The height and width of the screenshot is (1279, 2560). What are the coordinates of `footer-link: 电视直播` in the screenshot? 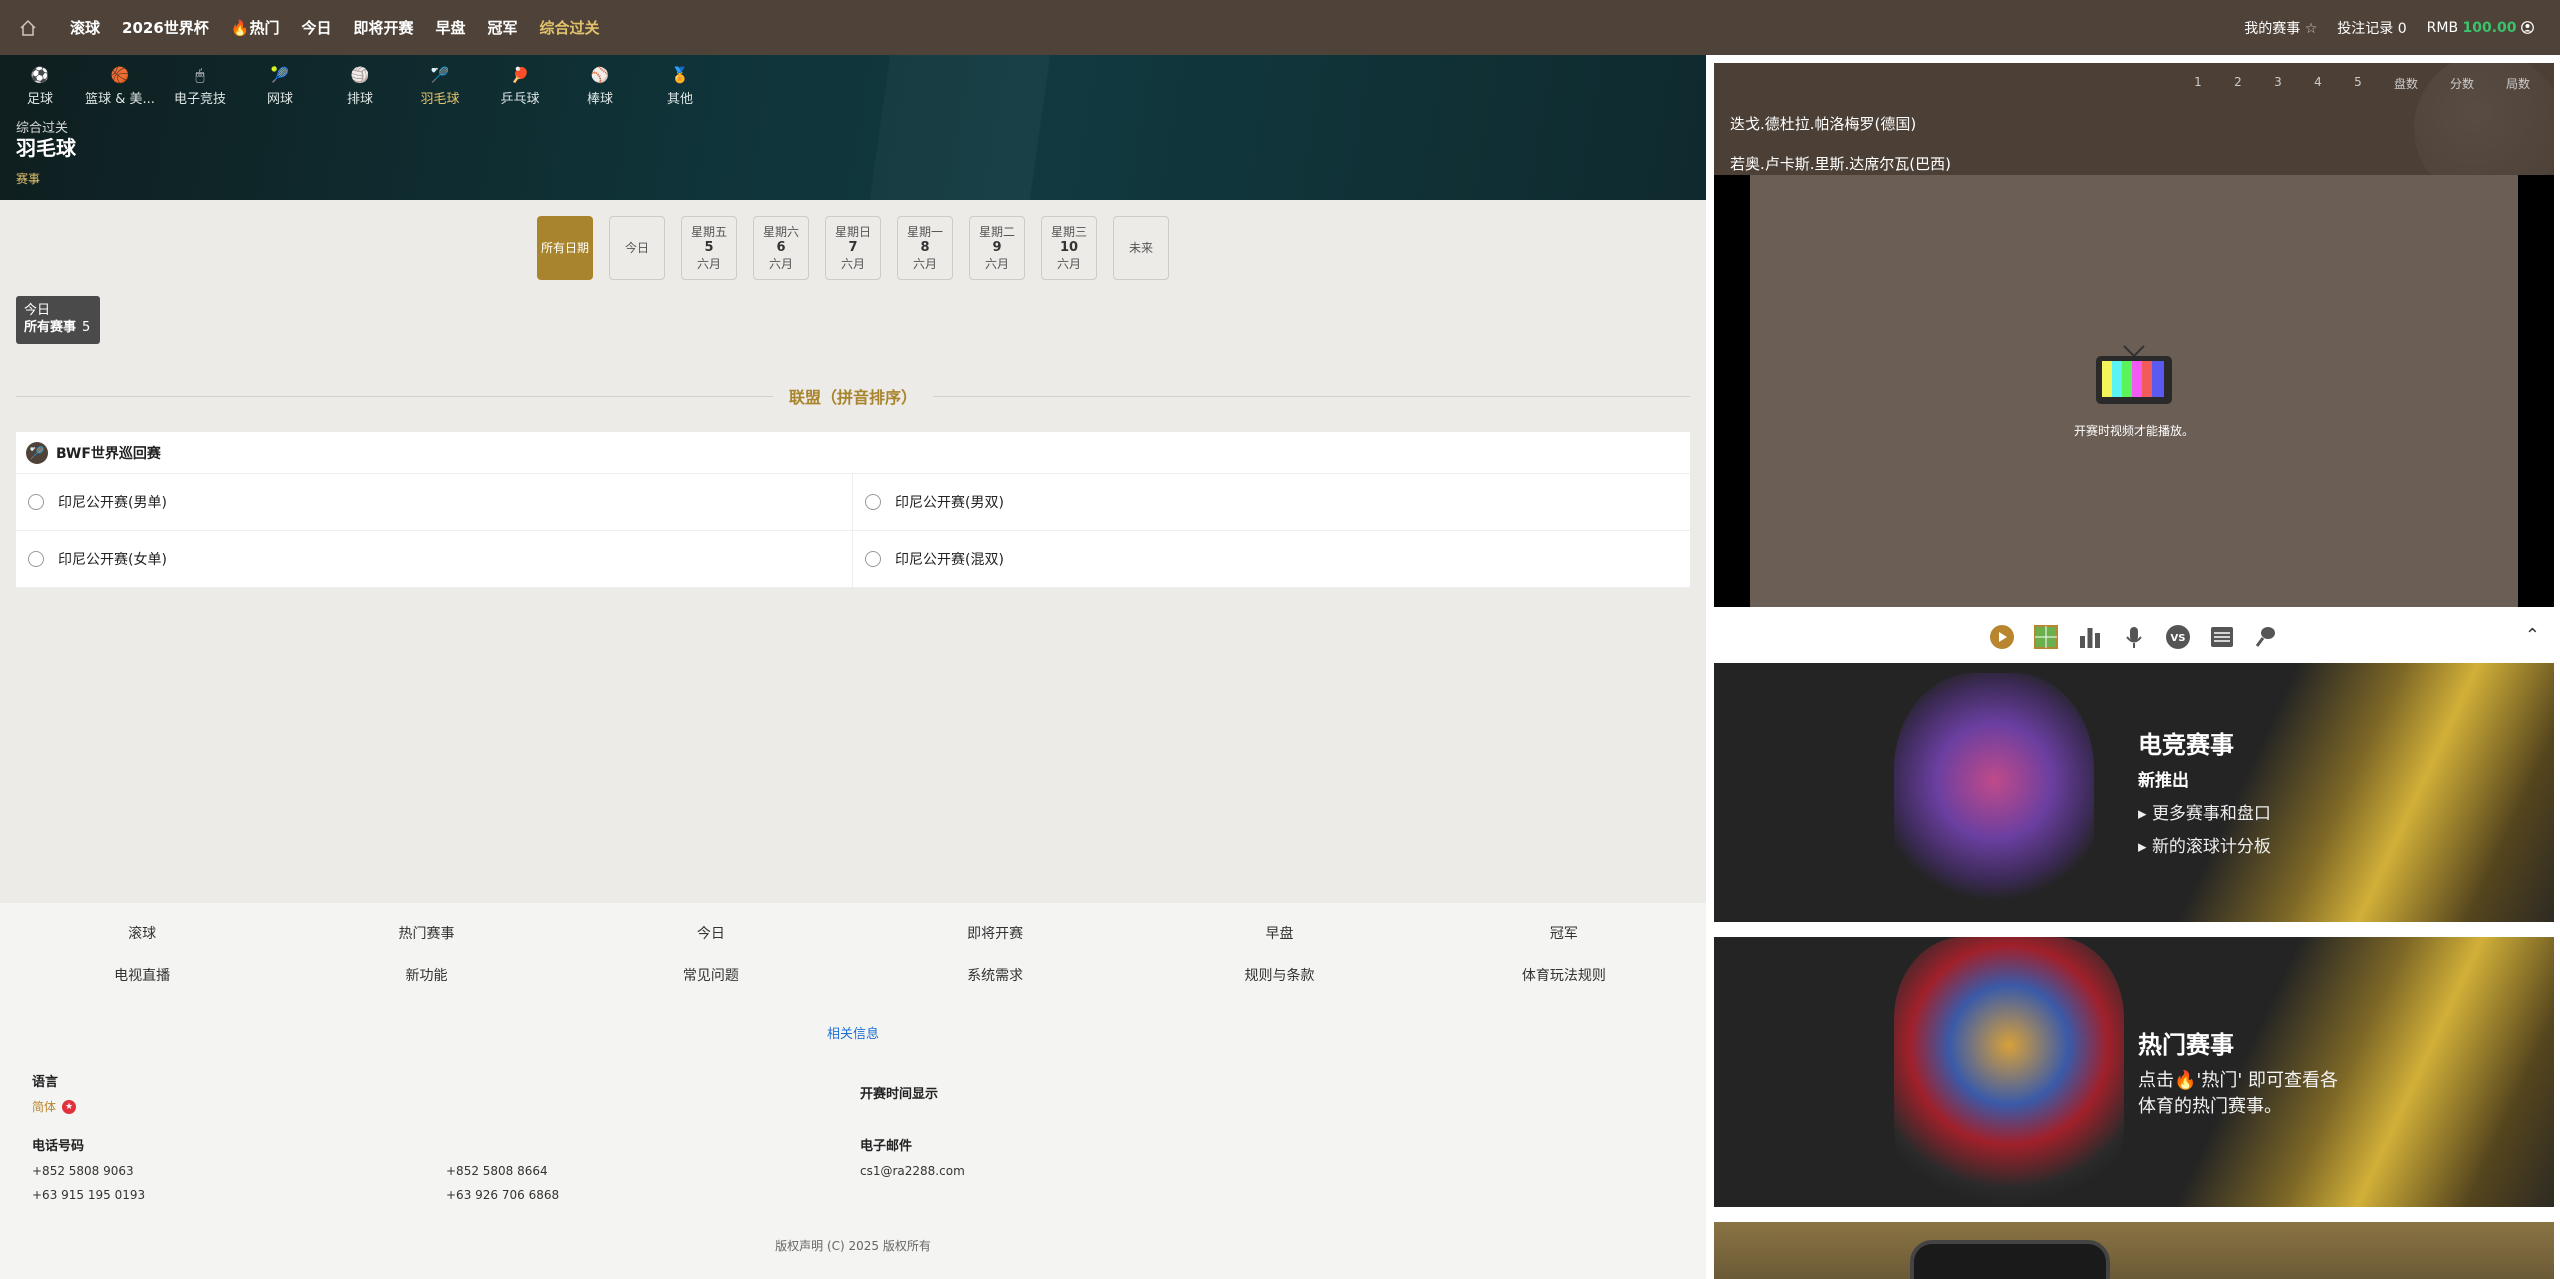 It's located at (142, 975).